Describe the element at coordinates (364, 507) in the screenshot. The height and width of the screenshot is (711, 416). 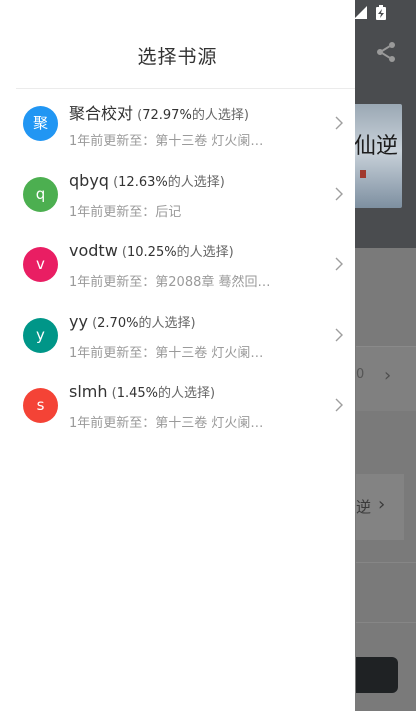
I see `background-partial-text: 逆` at that location.